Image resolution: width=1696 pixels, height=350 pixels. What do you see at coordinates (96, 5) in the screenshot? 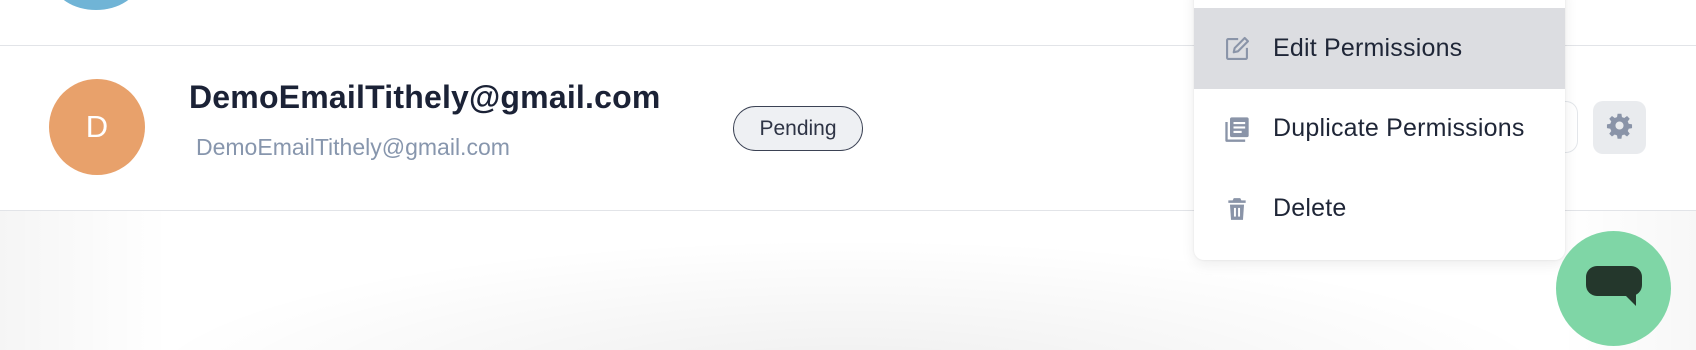
I see `previous-row-avatar` at bounding box center [96, 5].